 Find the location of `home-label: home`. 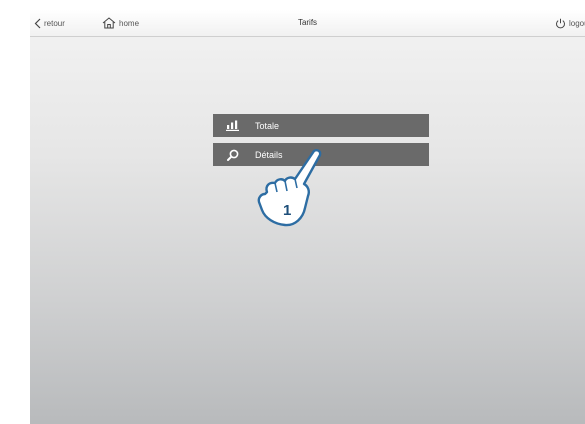

home-label: home is located at coordinates (129, 23).